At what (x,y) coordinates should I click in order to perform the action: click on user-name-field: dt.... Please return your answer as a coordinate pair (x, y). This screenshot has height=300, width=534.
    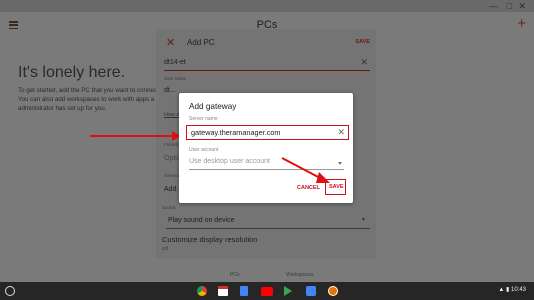
    Looking at the image, I should click on (170, 90).